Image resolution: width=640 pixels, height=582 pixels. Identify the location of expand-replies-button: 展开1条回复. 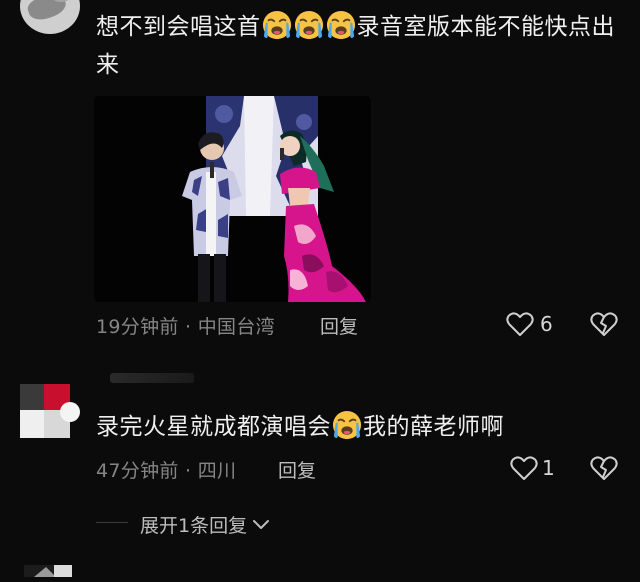
(205, 524).